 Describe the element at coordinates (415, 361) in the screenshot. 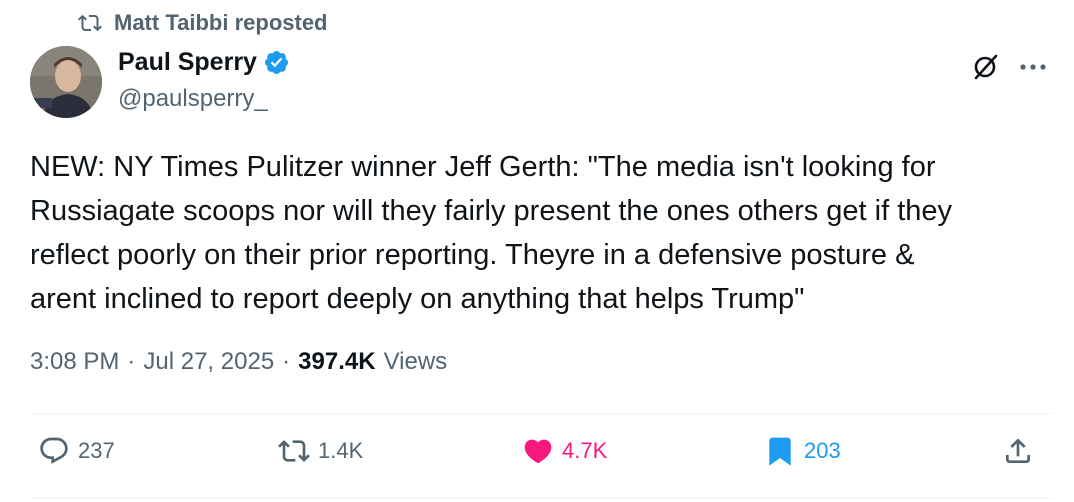

I see `views-label: Views` at that location.